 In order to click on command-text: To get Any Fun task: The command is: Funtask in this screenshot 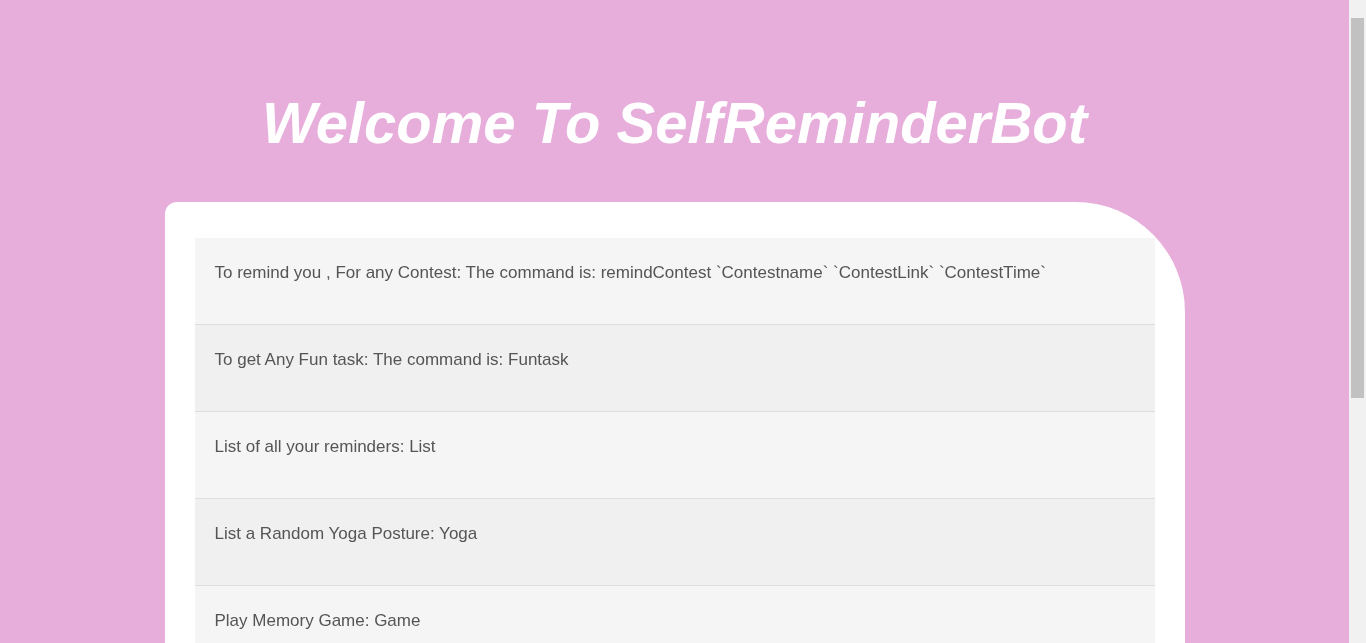, I will do `click(391, 359)`.